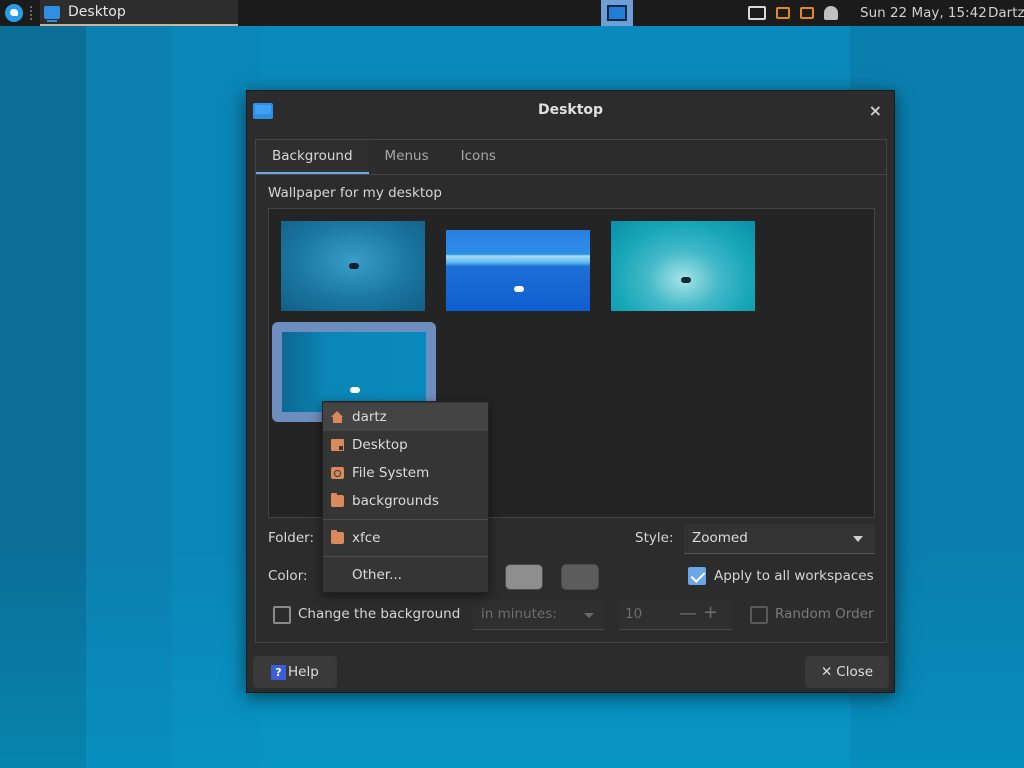 This screenshot has width=1024, height=768. Describe the element at coordinates (139, 13) in the screenshot. I see `taskbar-button-desktop: Desktop` at that location.